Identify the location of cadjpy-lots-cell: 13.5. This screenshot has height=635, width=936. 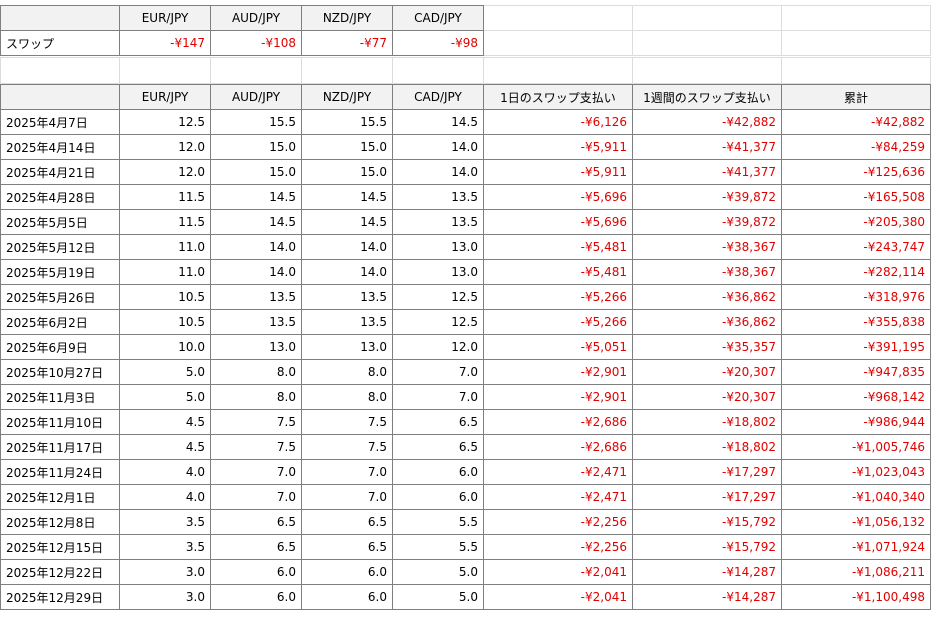
(438, 197).